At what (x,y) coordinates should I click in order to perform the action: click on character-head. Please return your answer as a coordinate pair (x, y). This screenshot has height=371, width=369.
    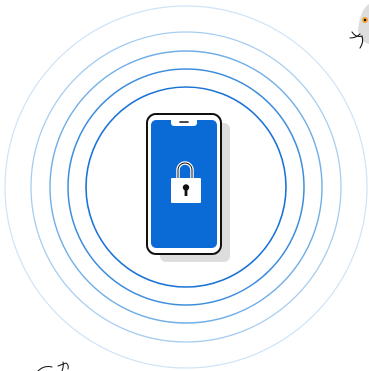
    Looking at the image, I should click on (363, 24).